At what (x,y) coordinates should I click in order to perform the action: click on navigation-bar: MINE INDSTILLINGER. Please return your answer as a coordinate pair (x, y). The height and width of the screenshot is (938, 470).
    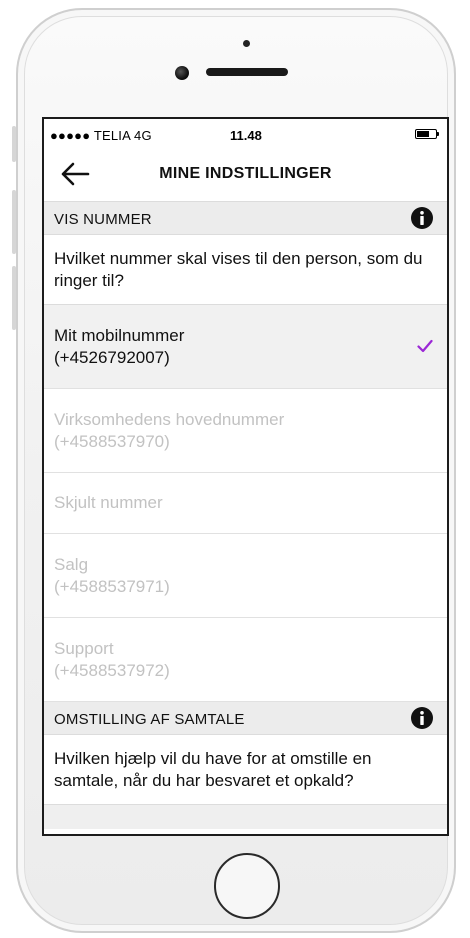
    Looking at the image, I should click on (245, 175).